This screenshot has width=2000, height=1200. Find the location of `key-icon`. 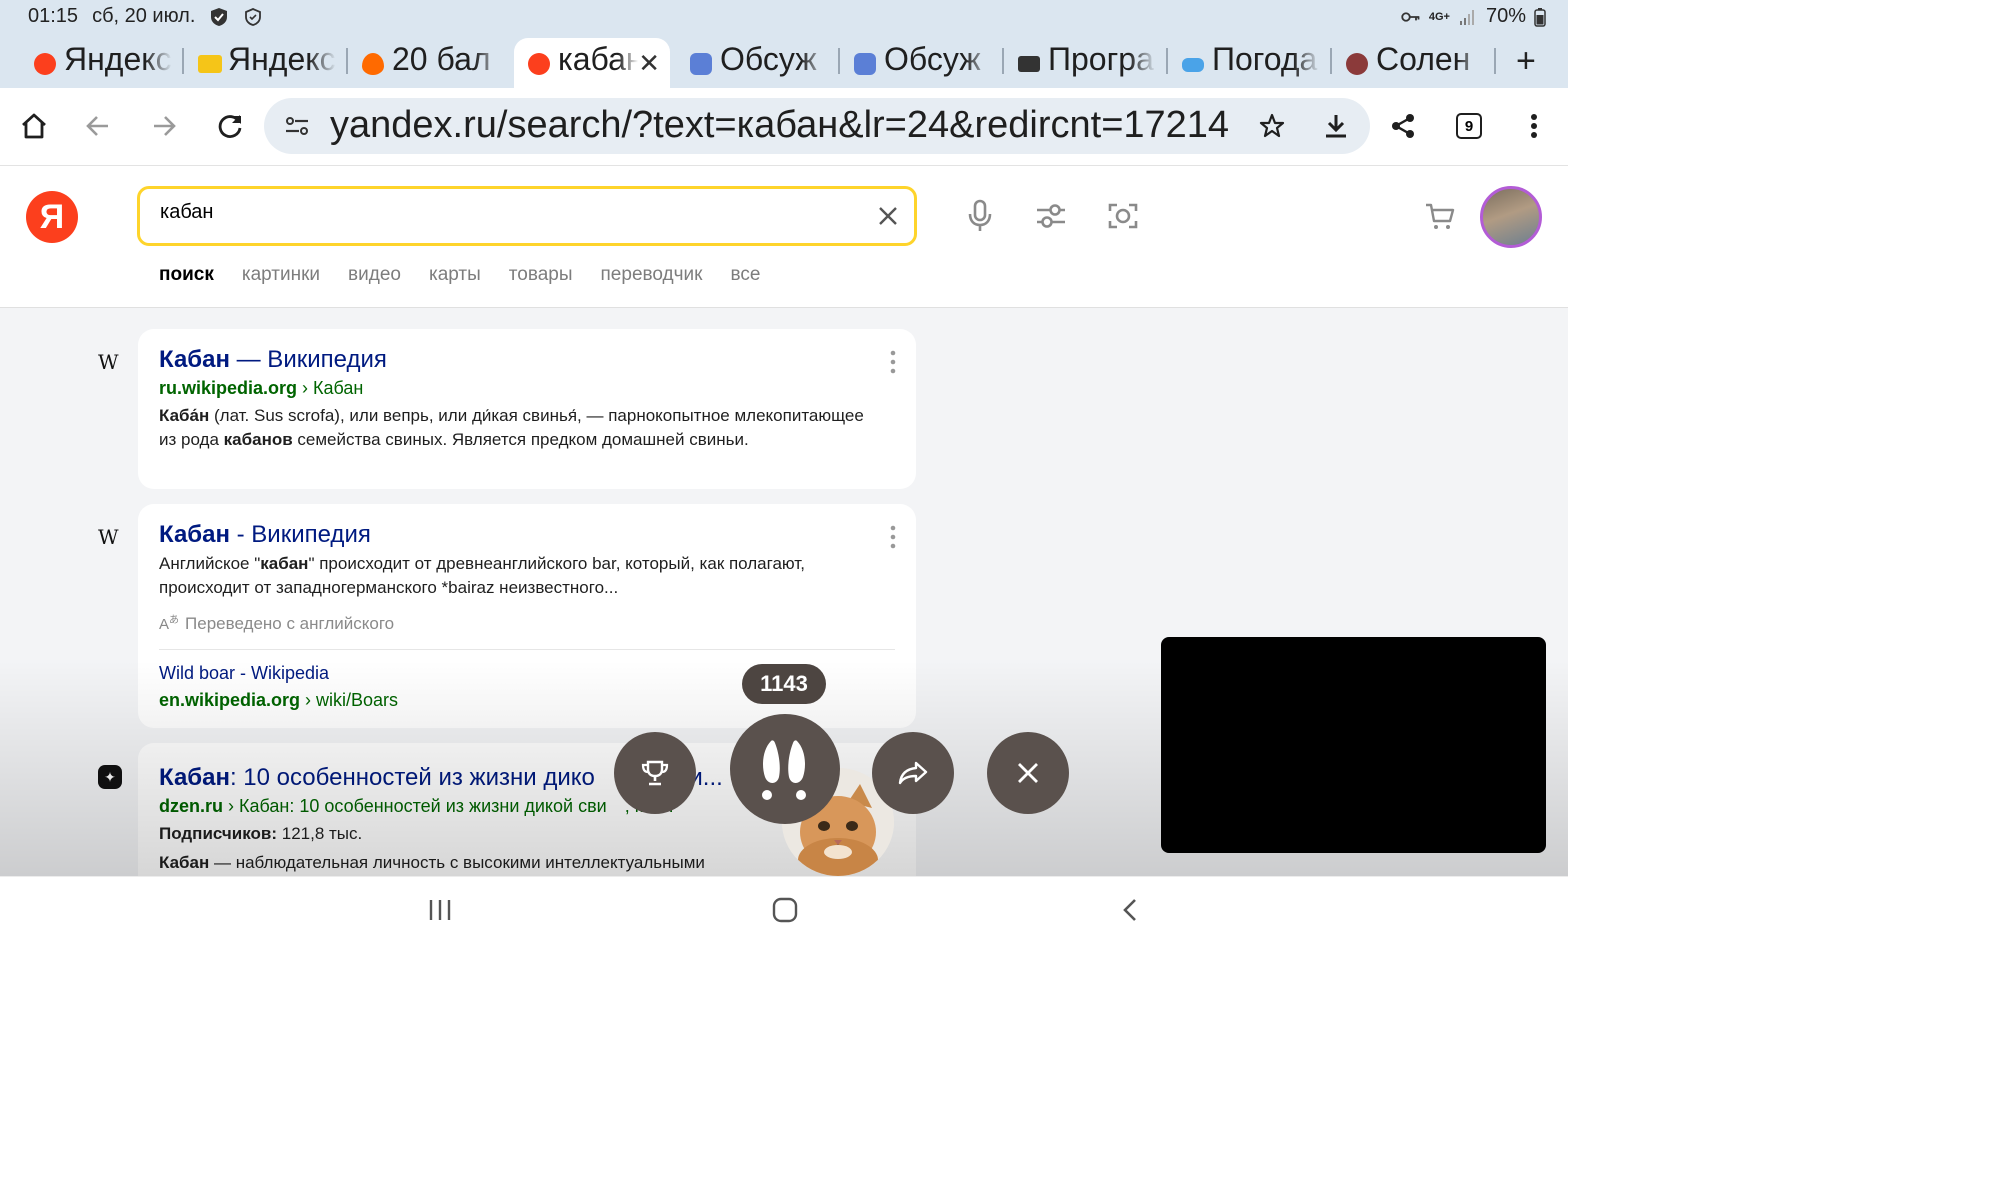

key-icon is located at coordinates (1410, 16).